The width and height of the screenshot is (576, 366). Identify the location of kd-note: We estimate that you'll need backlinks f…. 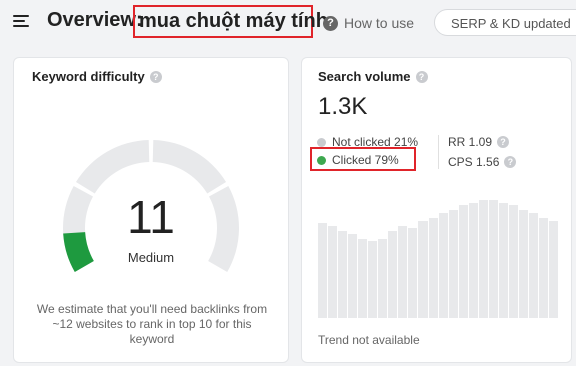
(152, 324).